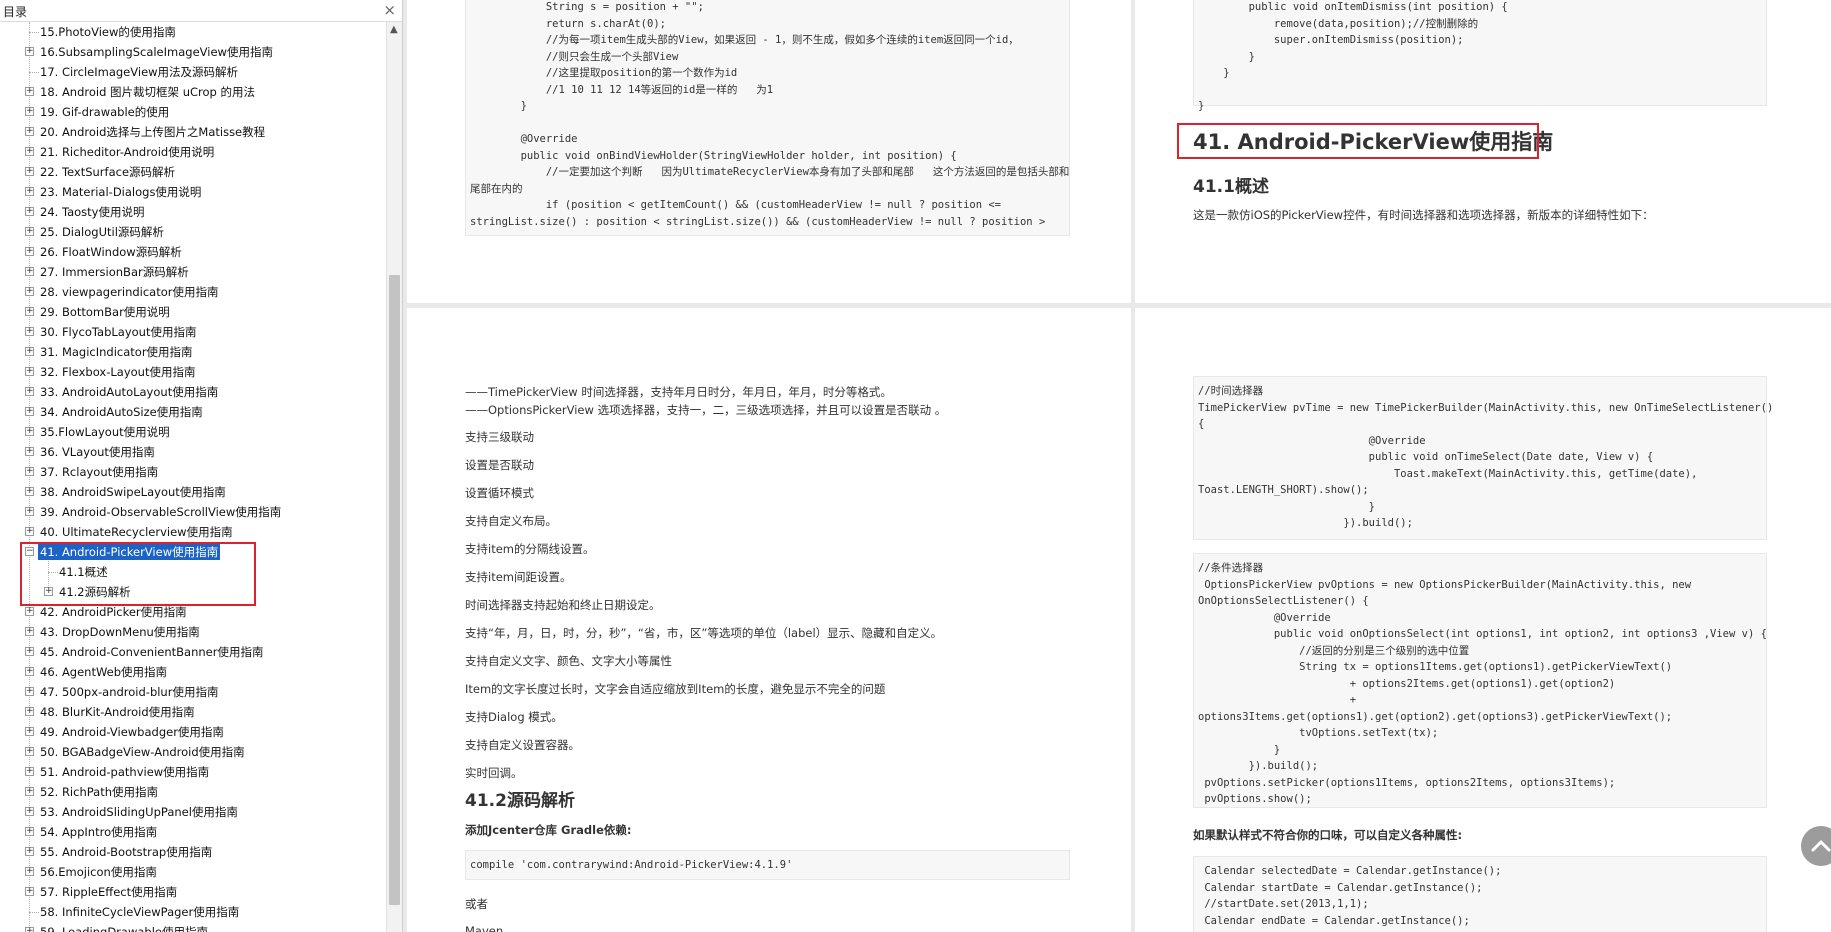  Describe the element at coordinates (394, 29) in the screenshot. I see `scroll-up-icon: ▲` at that location.